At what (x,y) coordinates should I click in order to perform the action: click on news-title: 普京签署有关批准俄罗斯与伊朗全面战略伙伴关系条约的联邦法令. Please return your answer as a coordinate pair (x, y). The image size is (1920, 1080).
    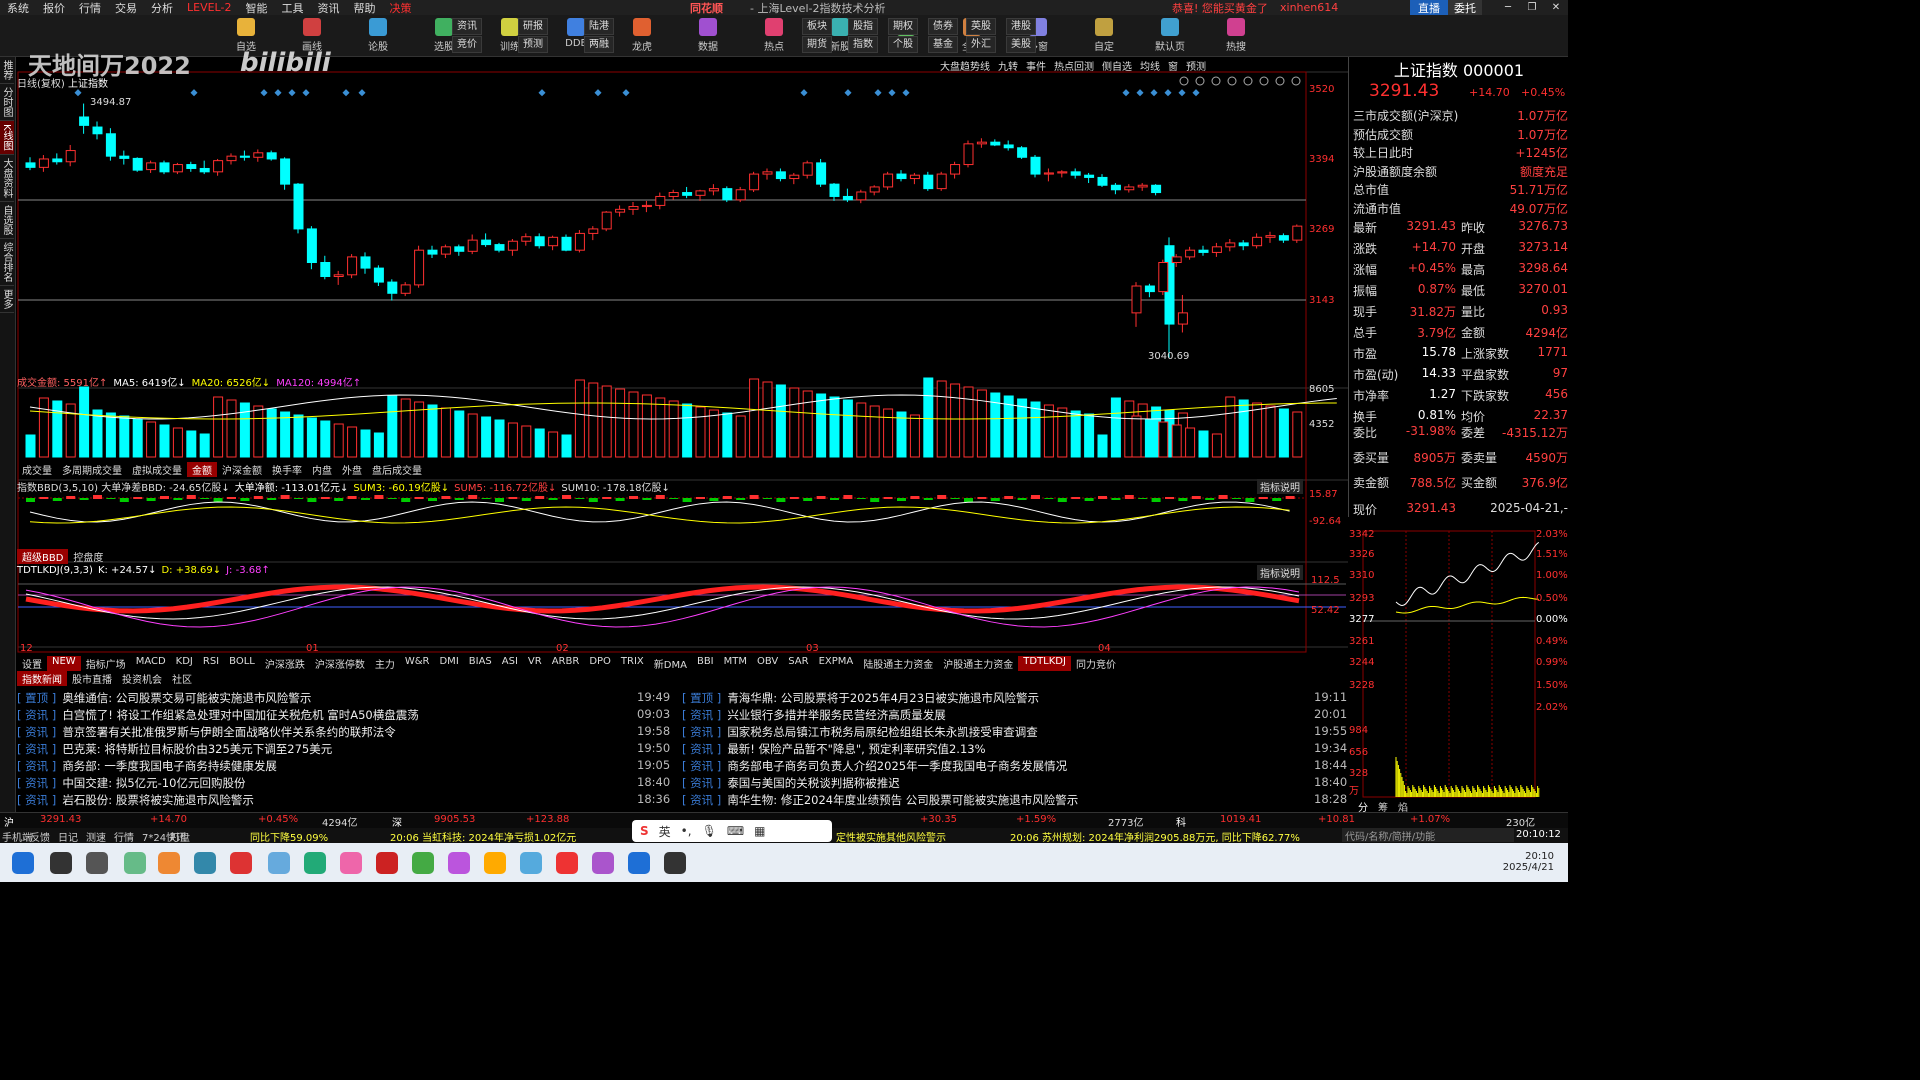
    Looking at the image, I should click on (229, 732).